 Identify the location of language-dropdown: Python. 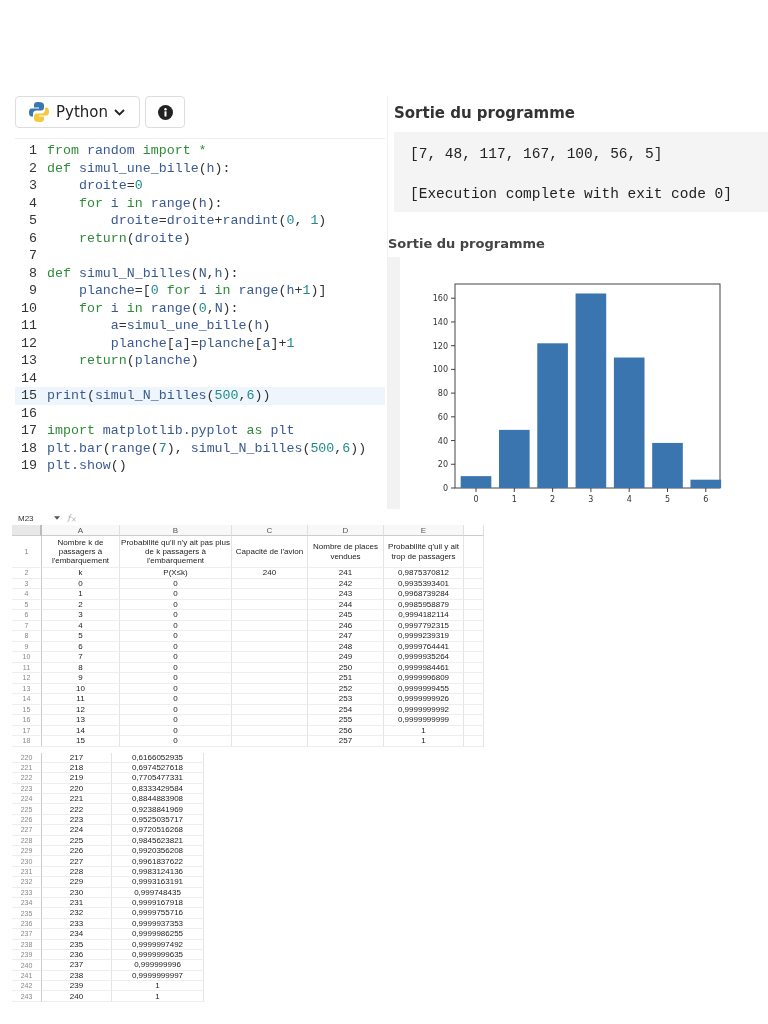
(77, 112).